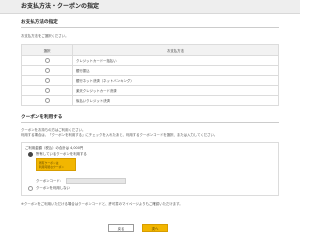 Image resolution: width=320 pixels, height=240 pixels. I want to click on coupon-section-rule, so click(150, 122).